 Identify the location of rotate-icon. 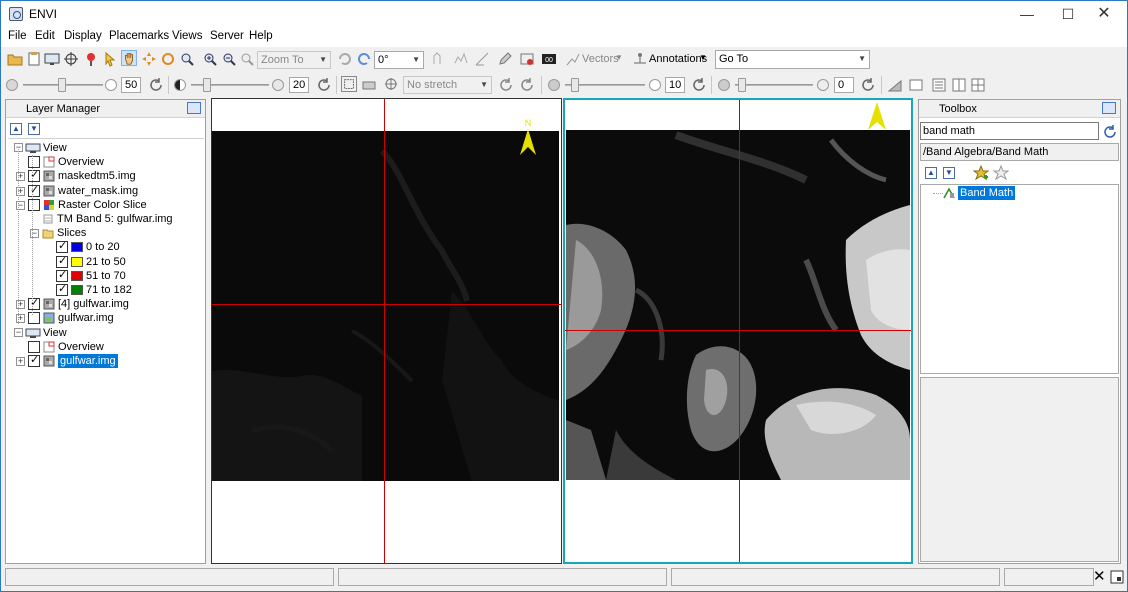
(168, 59).